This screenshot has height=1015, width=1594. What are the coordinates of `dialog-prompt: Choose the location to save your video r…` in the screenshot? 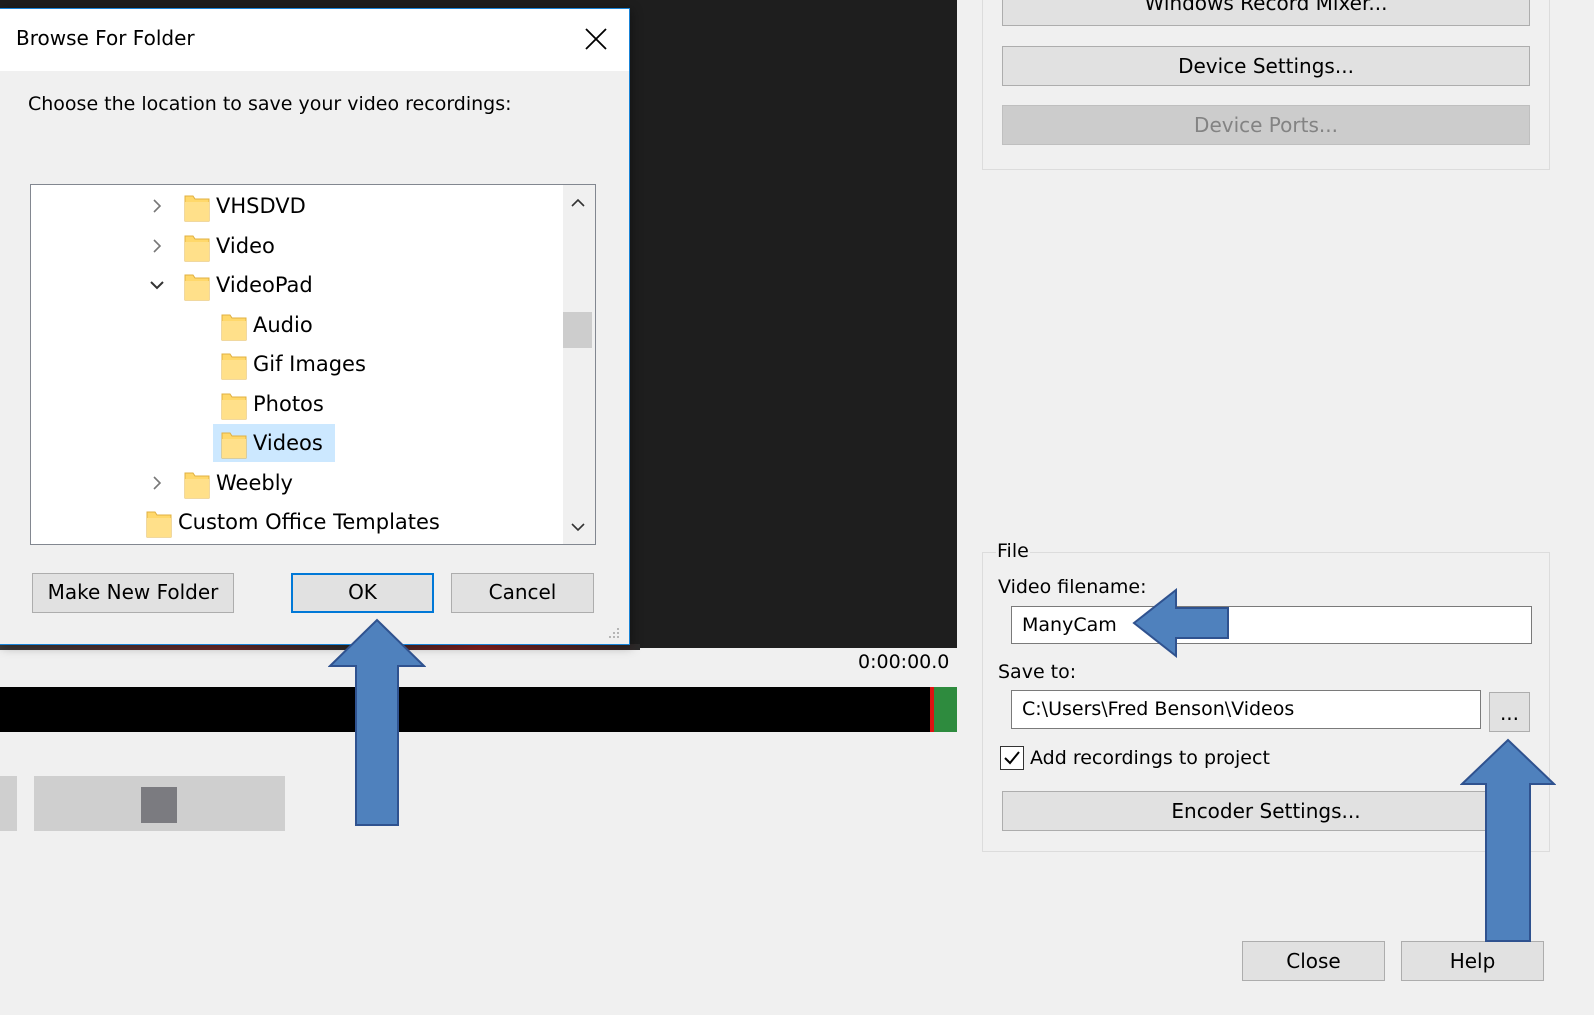 It's located at (270, 104).